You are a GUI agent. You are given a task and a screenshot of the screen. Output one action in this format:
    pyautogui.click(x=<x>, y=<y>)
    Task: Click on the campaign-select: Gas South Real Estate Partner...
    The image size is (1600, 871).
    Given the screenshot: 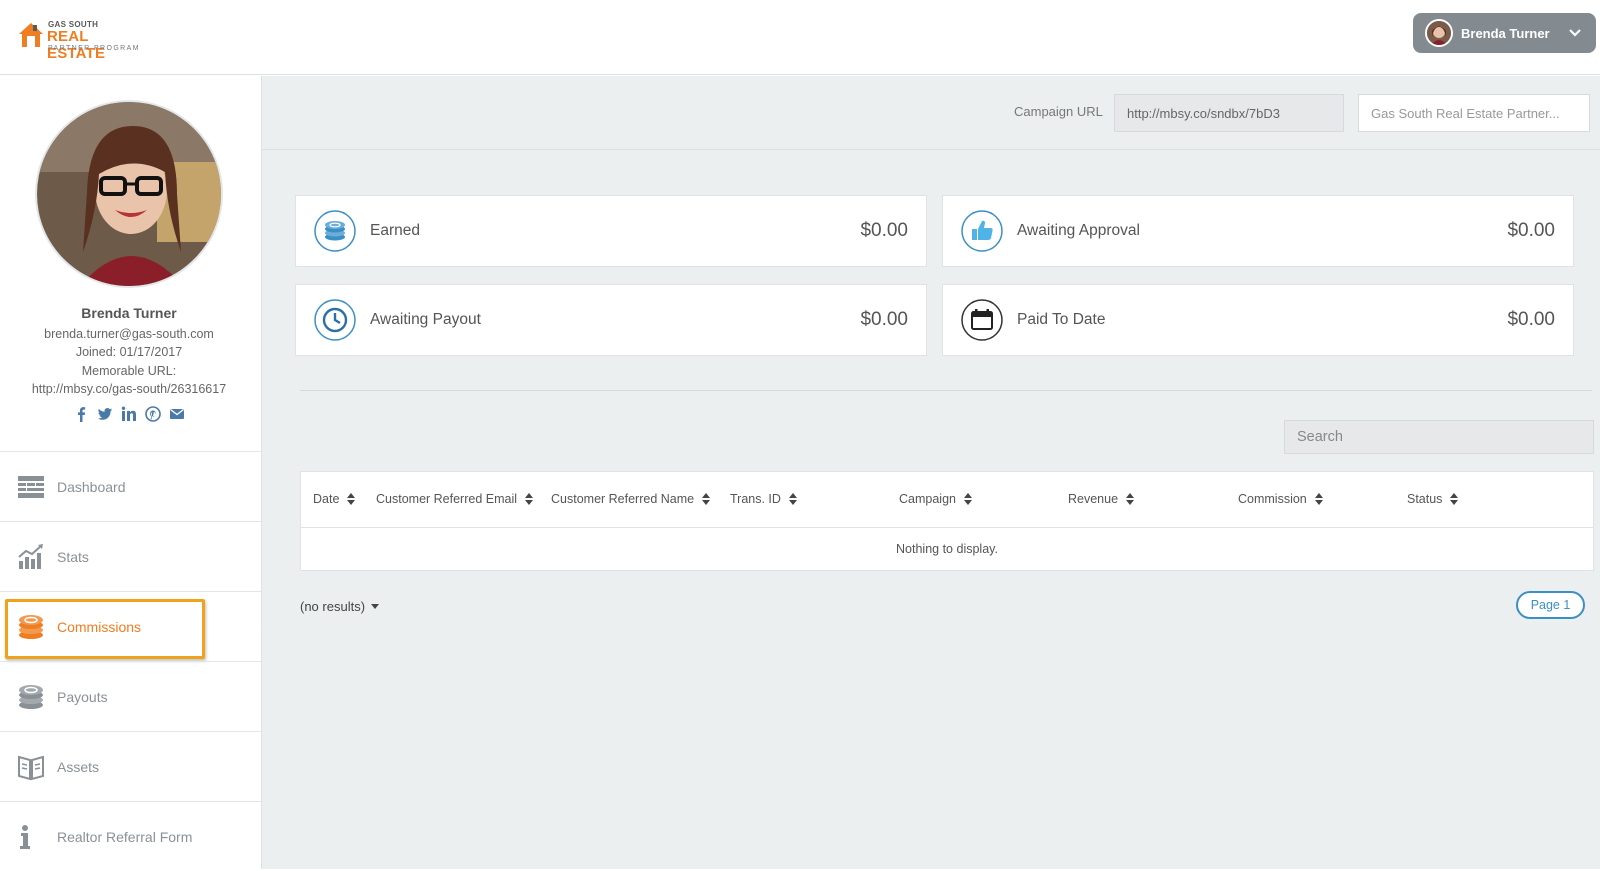 What is the action you would take?
    pyautogui.click(x=1474, y=113)
    